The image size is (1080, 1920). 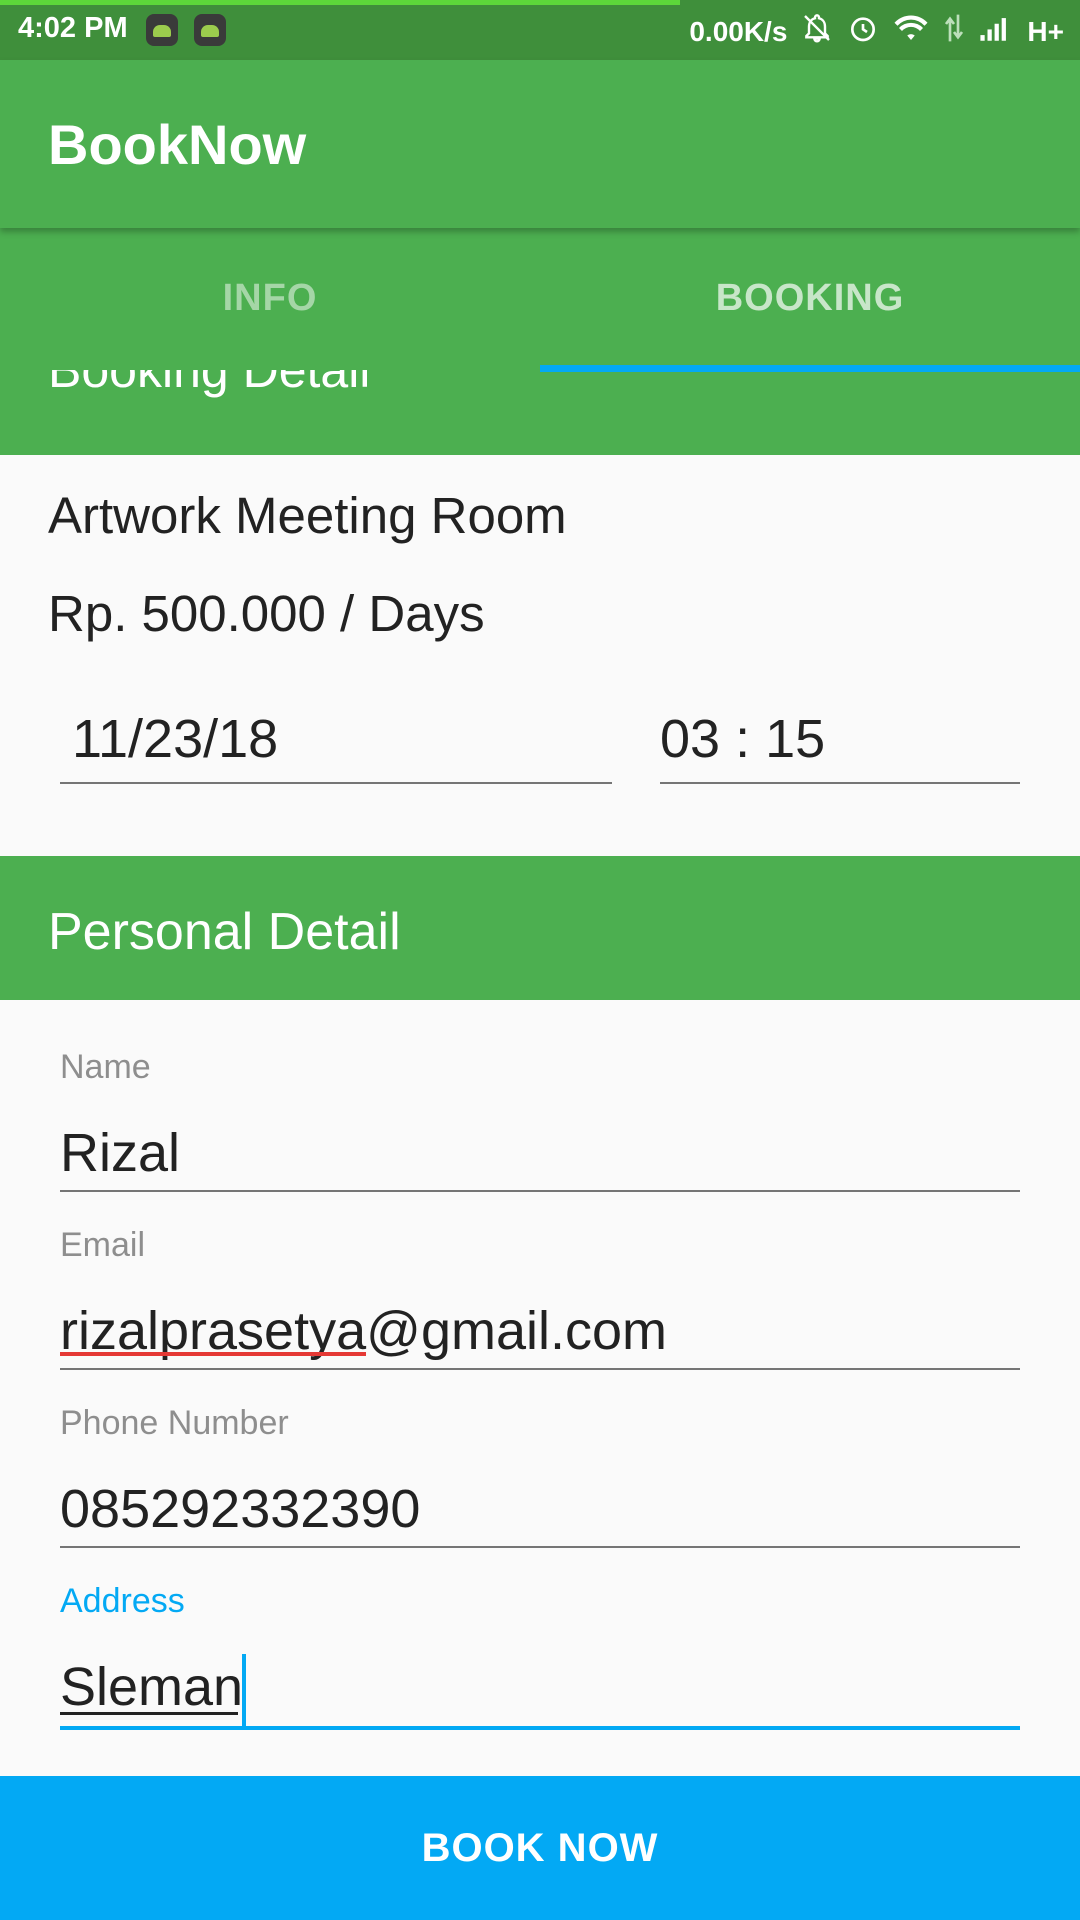 I want to click on status-progress-bar, so click(x=340, y=2).